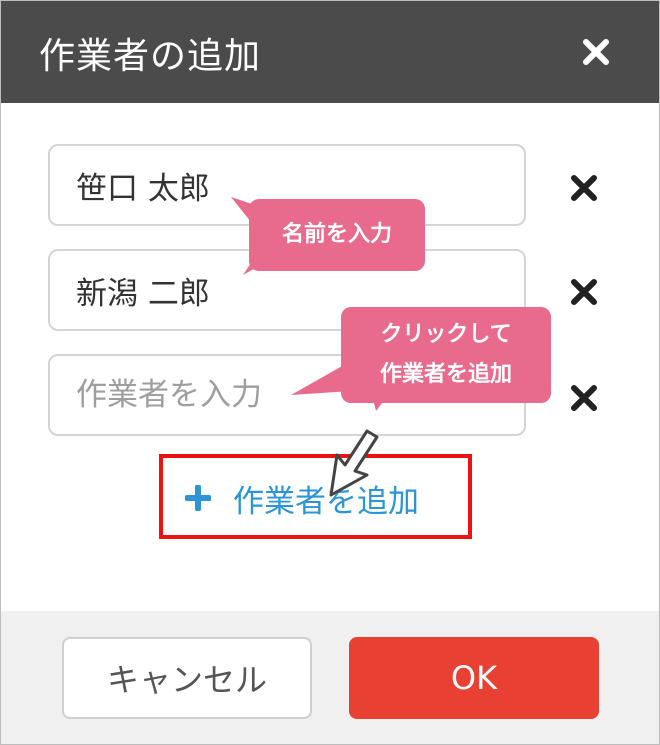  Describe the element at coordinates (584, 398) in the screenshot. I see `remove-worker-3-icon` at that location.